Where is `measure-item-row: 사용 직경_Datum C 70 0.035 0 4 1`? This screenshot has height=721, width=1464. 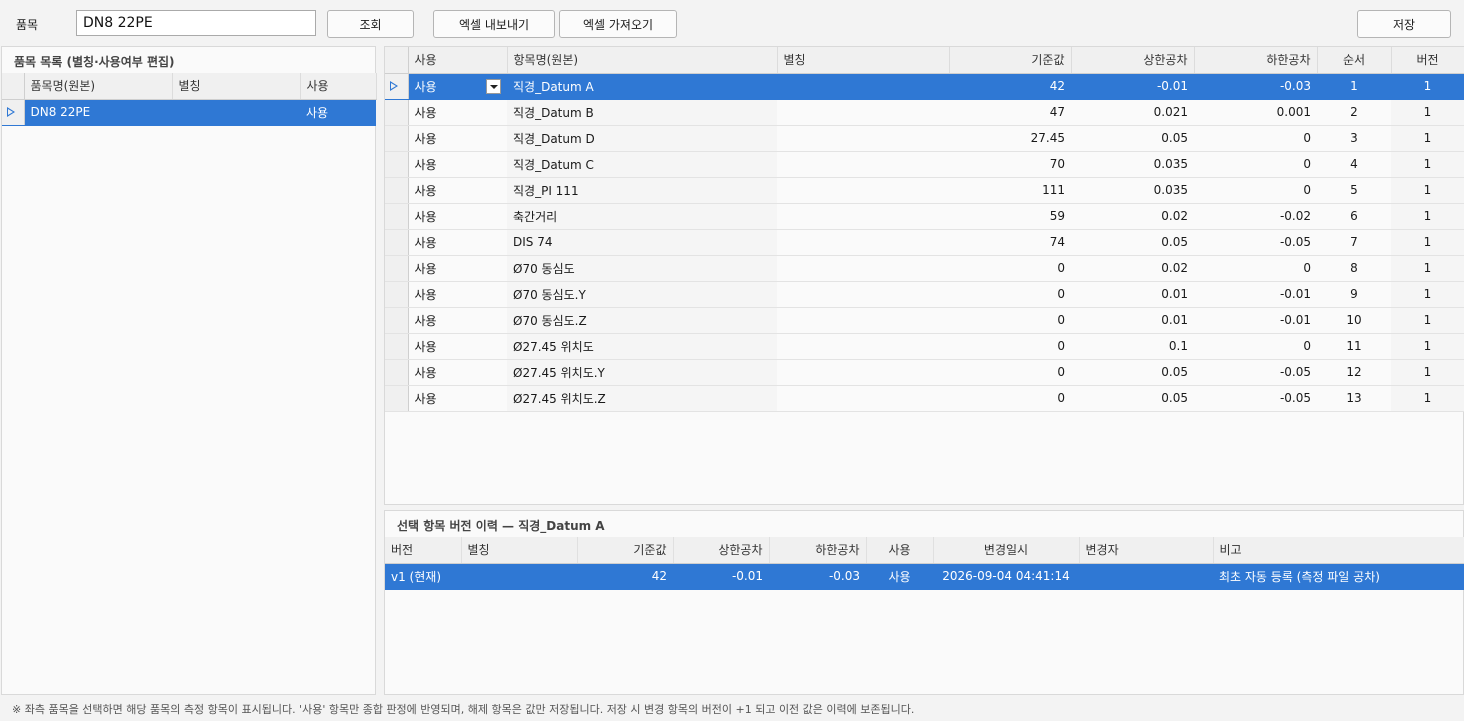
measure-item-row: 사용 직경_Datum C 70 0.035 0 4 1 is located at coordinates (924, 164).